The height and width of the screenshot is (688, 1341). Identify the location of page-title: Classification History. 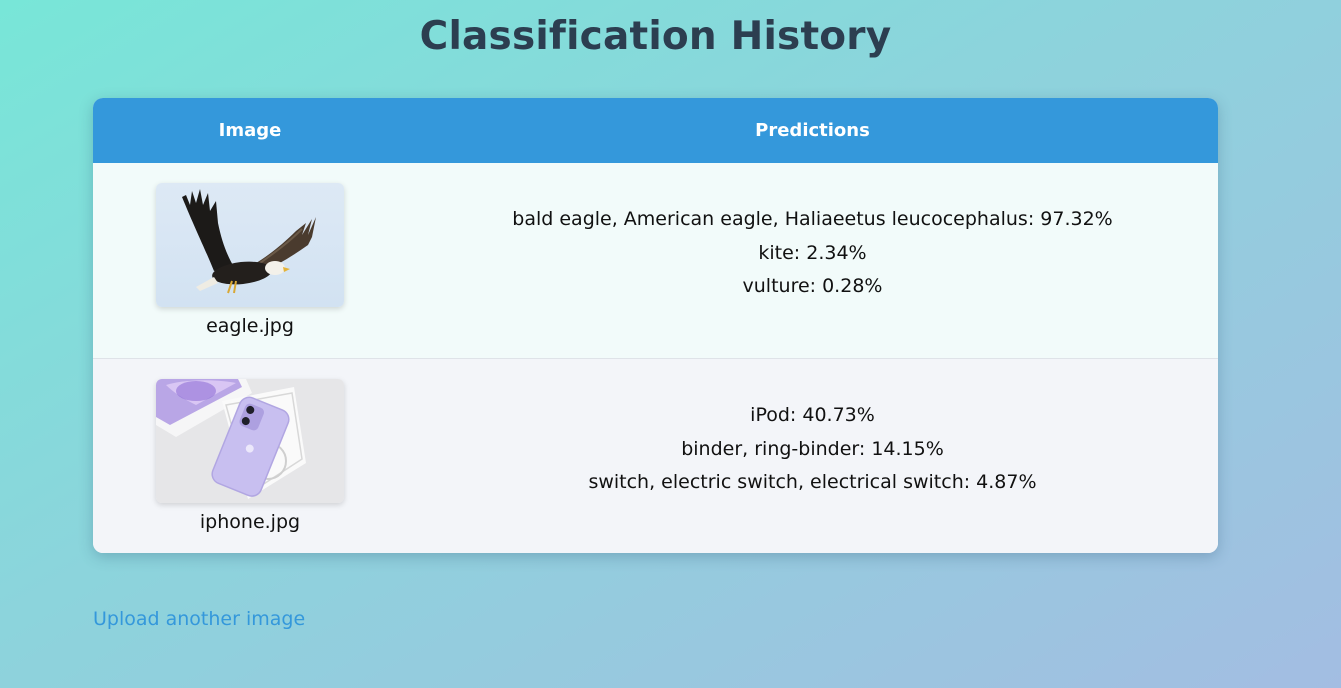
(655, 36).